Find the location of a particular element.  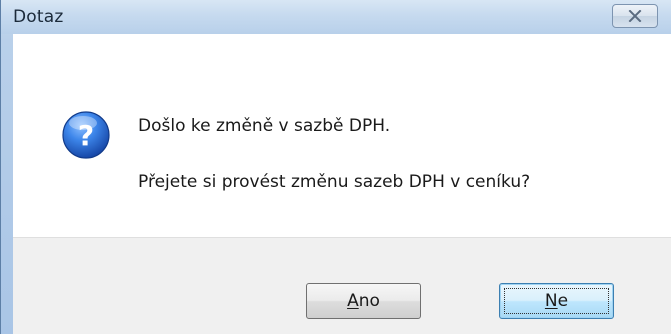

yes-button-label: no is located at coordinates (369, 301).